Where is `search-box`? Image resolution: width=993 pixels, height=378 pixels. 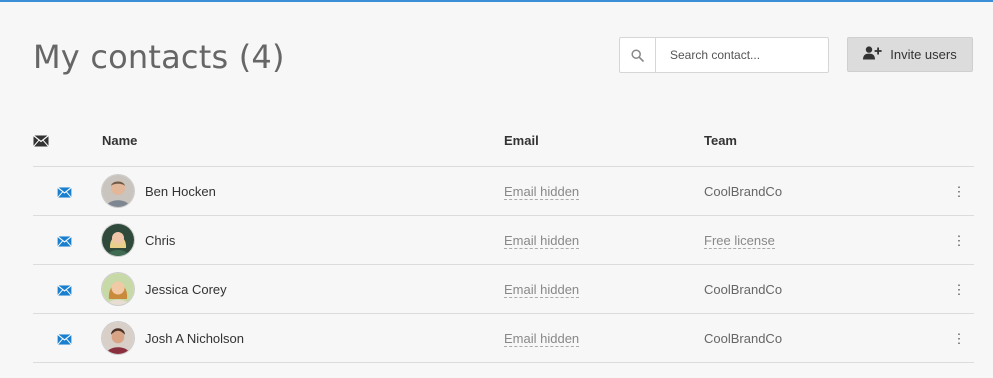 search-box is located at coordinates (724, 55).